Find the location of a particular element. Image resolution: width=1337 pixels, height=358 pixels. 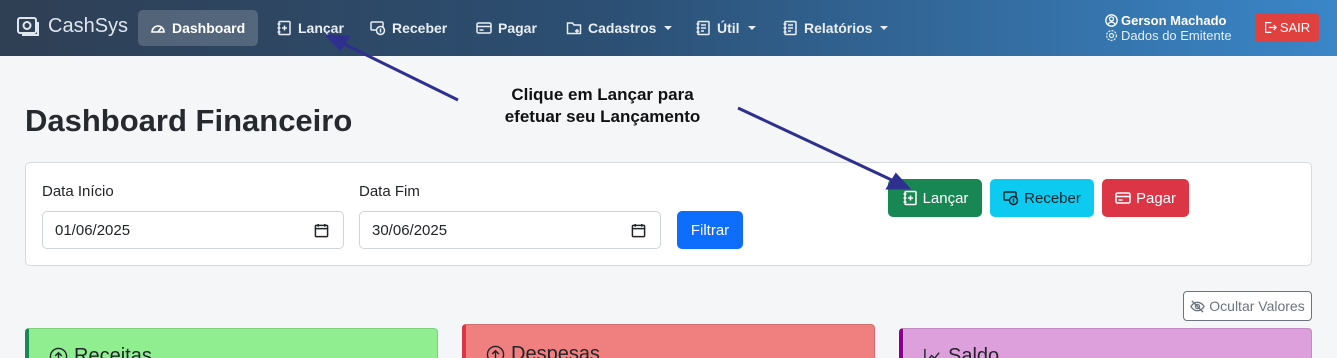

receber-button: Receber is located at coordinates (1042, 198).